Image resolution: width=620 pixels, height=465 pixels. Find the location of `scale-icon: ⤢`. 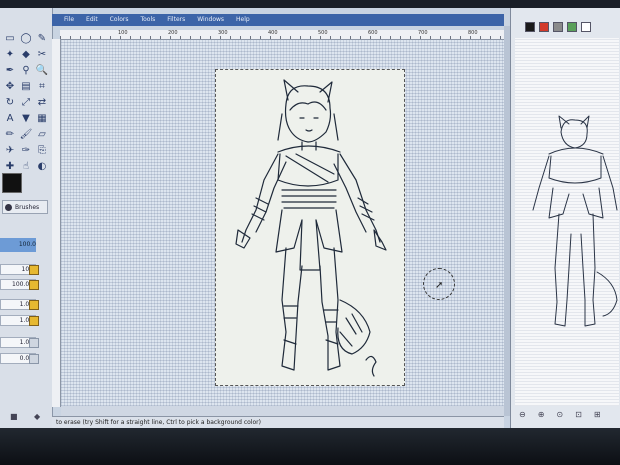

scale-icon: ⤢ is located at coordinates (26, 102).